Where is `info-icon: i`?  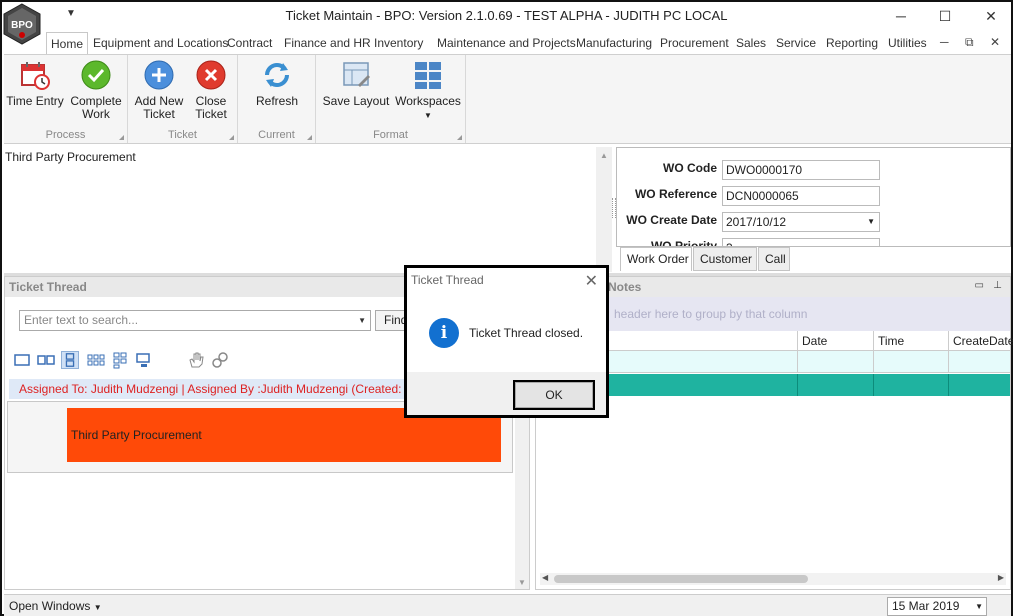
info-icon: i is located at coordinates (444, 333).